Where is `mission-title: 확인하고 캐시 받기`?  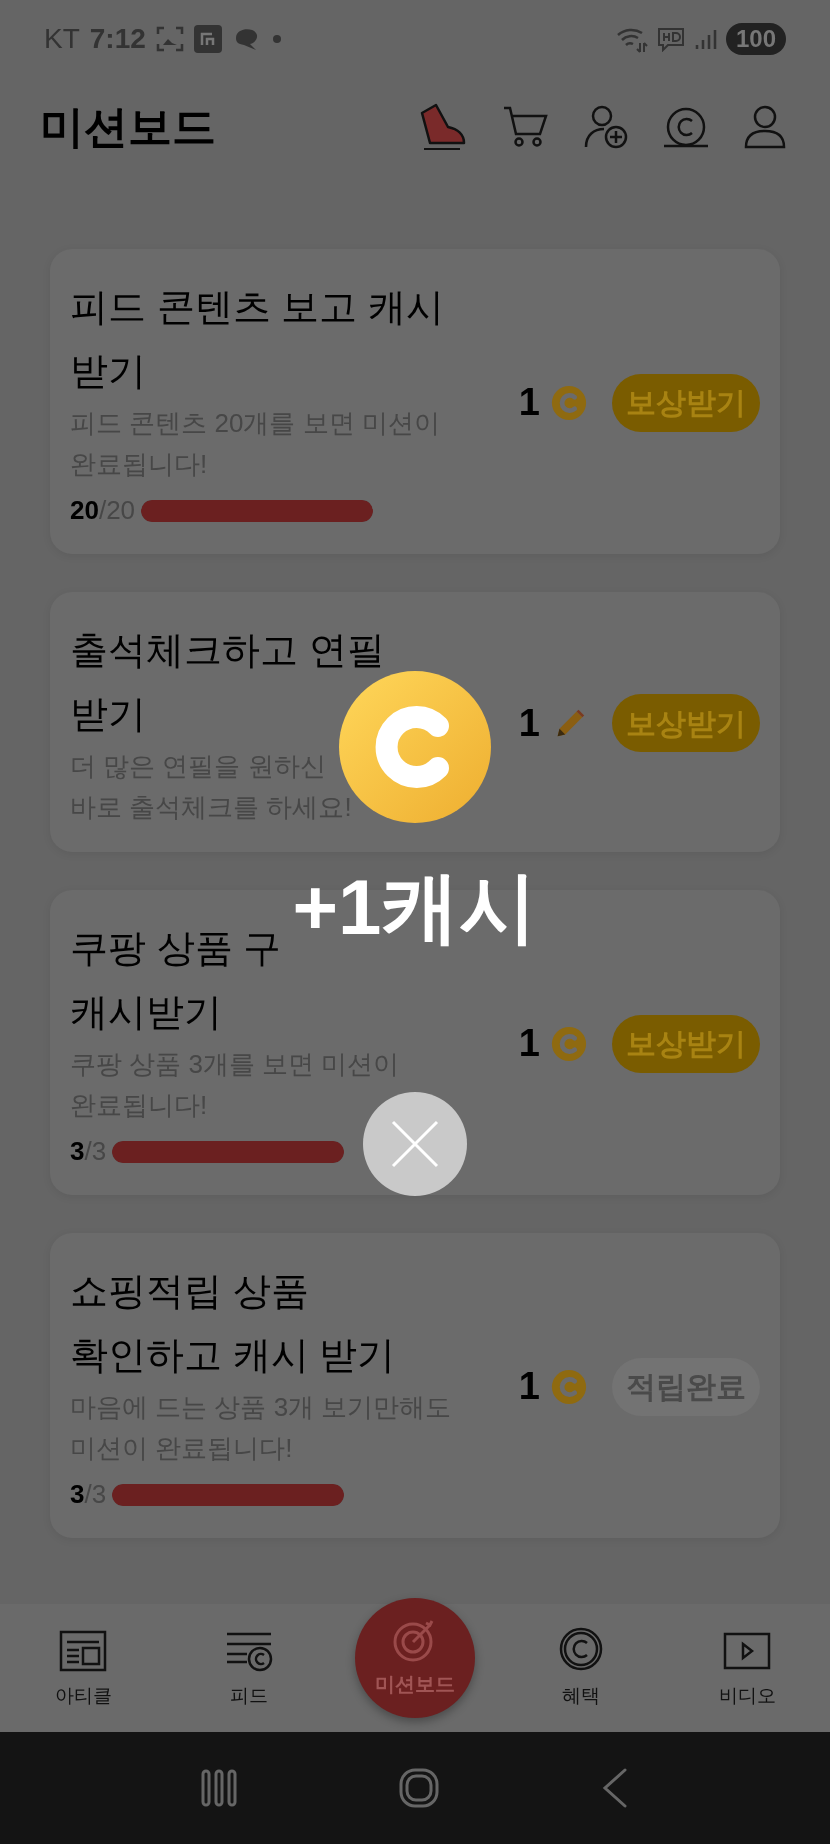
mission-title: 확인하고 캐시 받기 is located at coordinates (233, 1355).